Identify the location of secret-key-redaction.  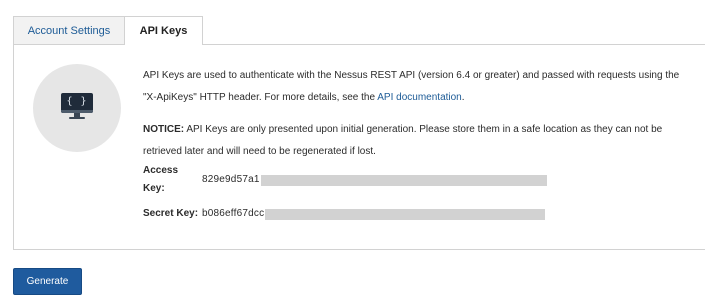
(405, 214).